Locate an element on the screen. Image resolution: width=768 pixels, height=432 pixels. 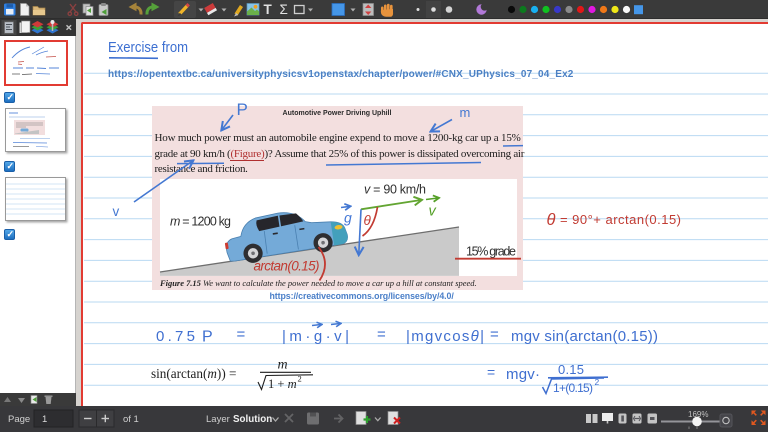
svg-text: Layer is located at coordinates (218, 419).